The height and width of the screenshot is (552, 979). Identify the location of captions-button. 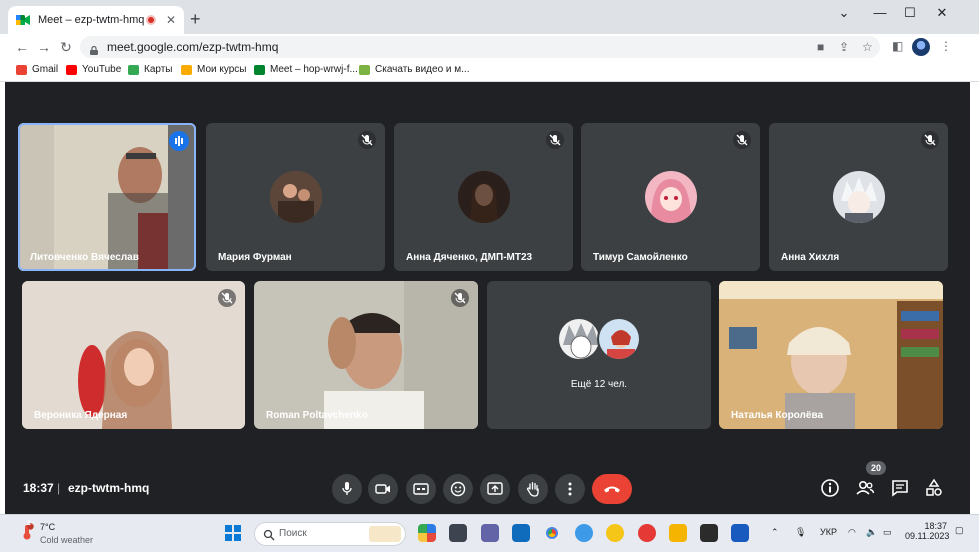
(421, 489).